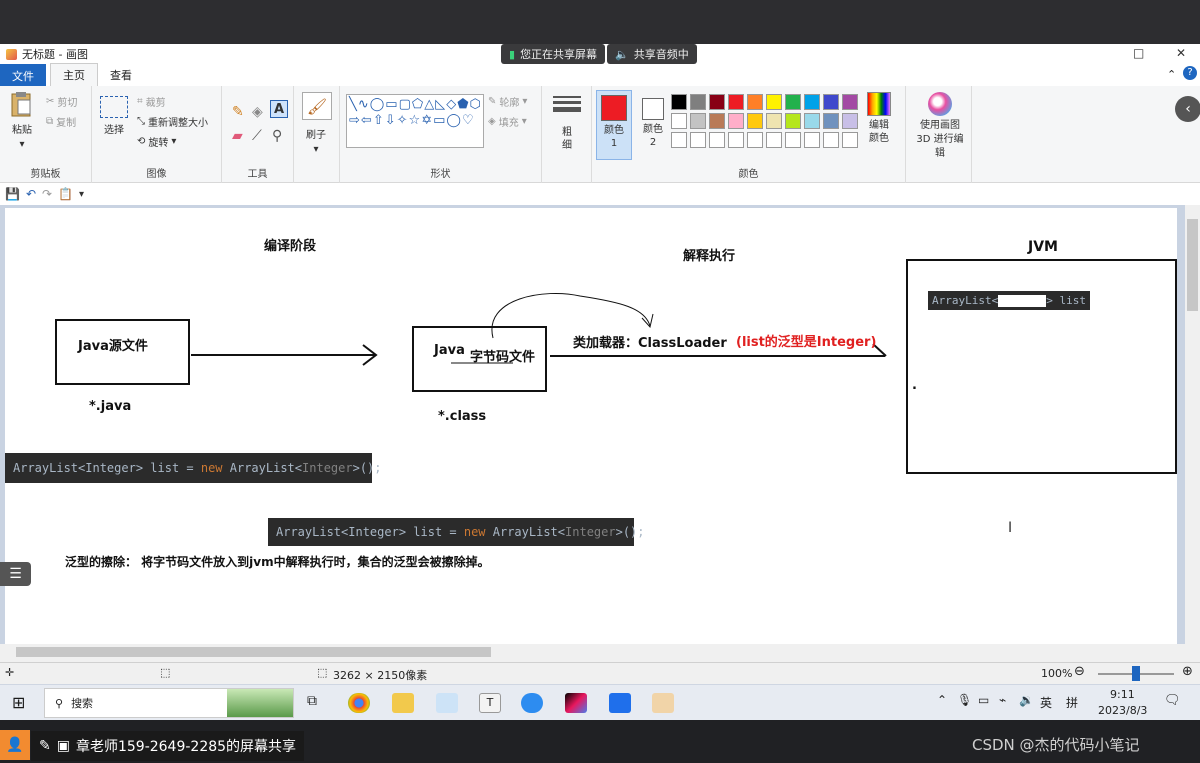  Describe the element at coordinates (169, 703) in the screenshot. I see `taskbar-search-box: ⚲ 搜索` at that location.